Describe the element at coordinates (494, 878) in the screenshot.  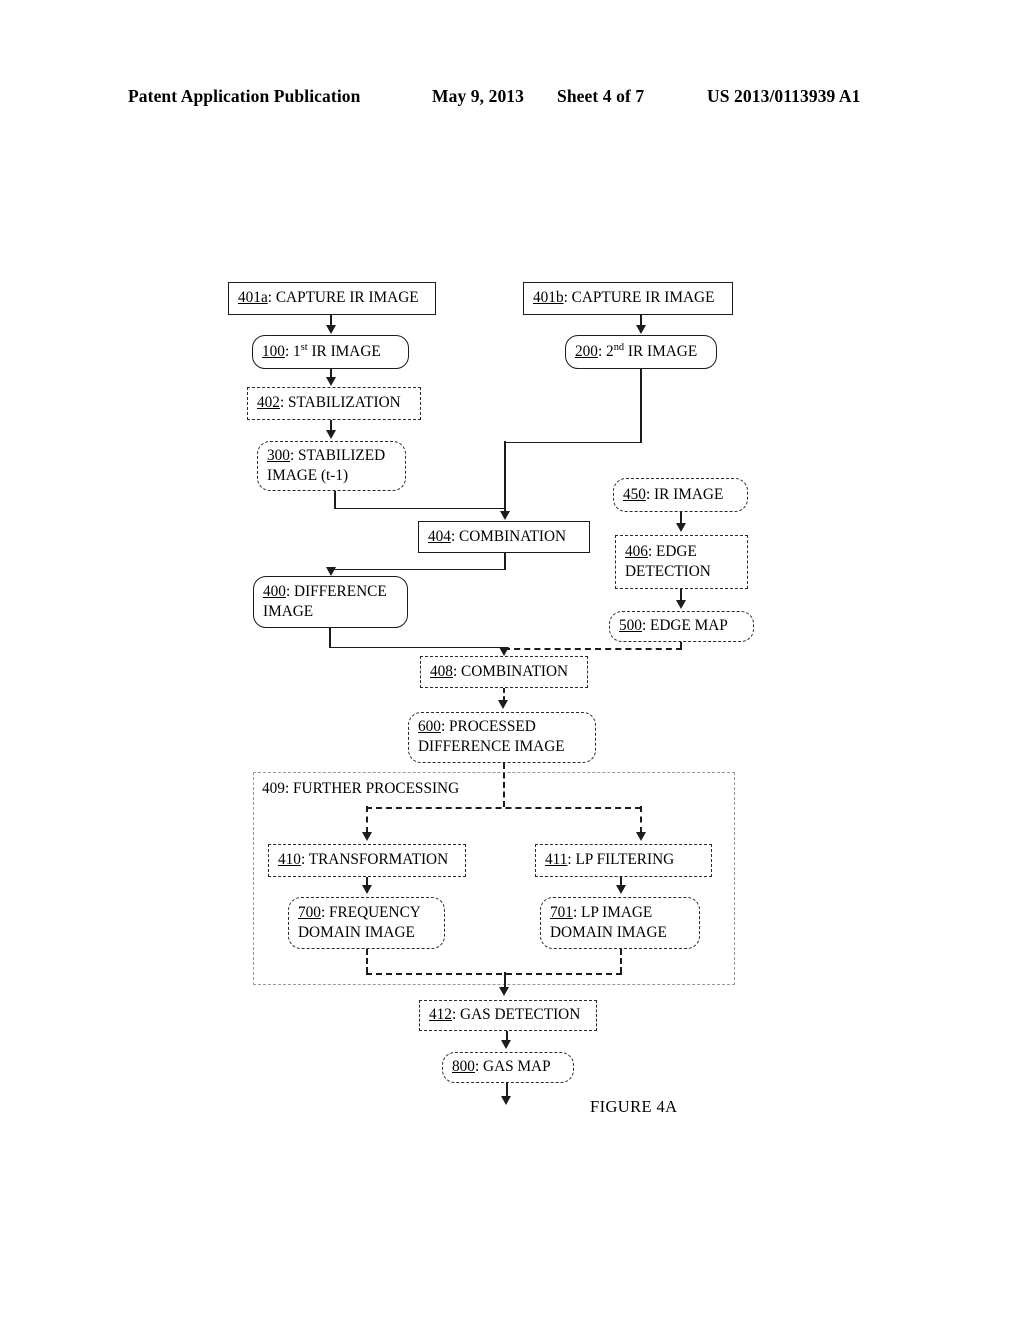
I see `group-further-processing` at that location.